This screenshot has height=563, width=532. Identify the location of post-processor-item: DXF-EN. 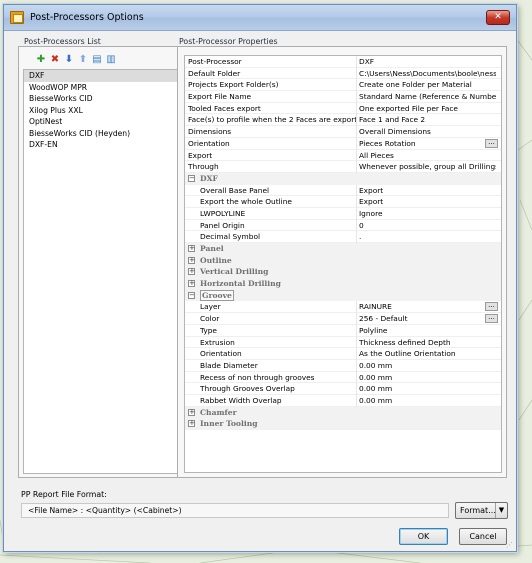
(103, 145).